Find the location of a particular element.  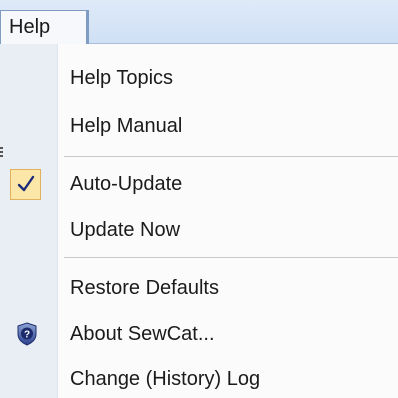

menu-bar: Help is located at coordinates (199, 22).